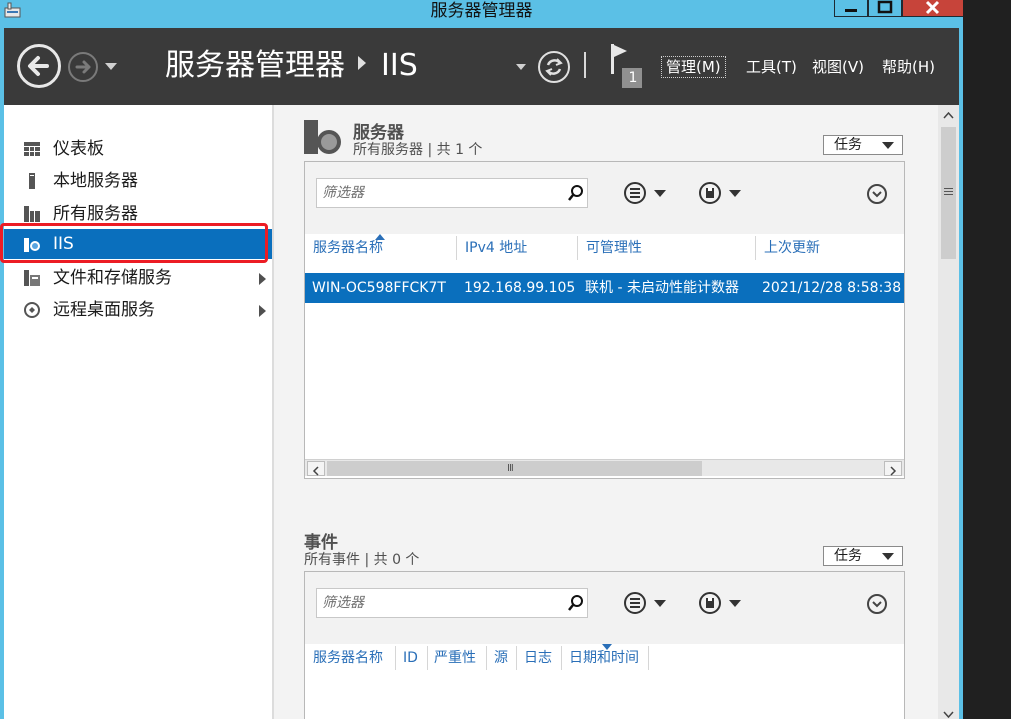  What do you see at coordinates (452, 603) in the screenshot?
I see `events-filter-input: 筛选器` at bounding box center [452, 603].